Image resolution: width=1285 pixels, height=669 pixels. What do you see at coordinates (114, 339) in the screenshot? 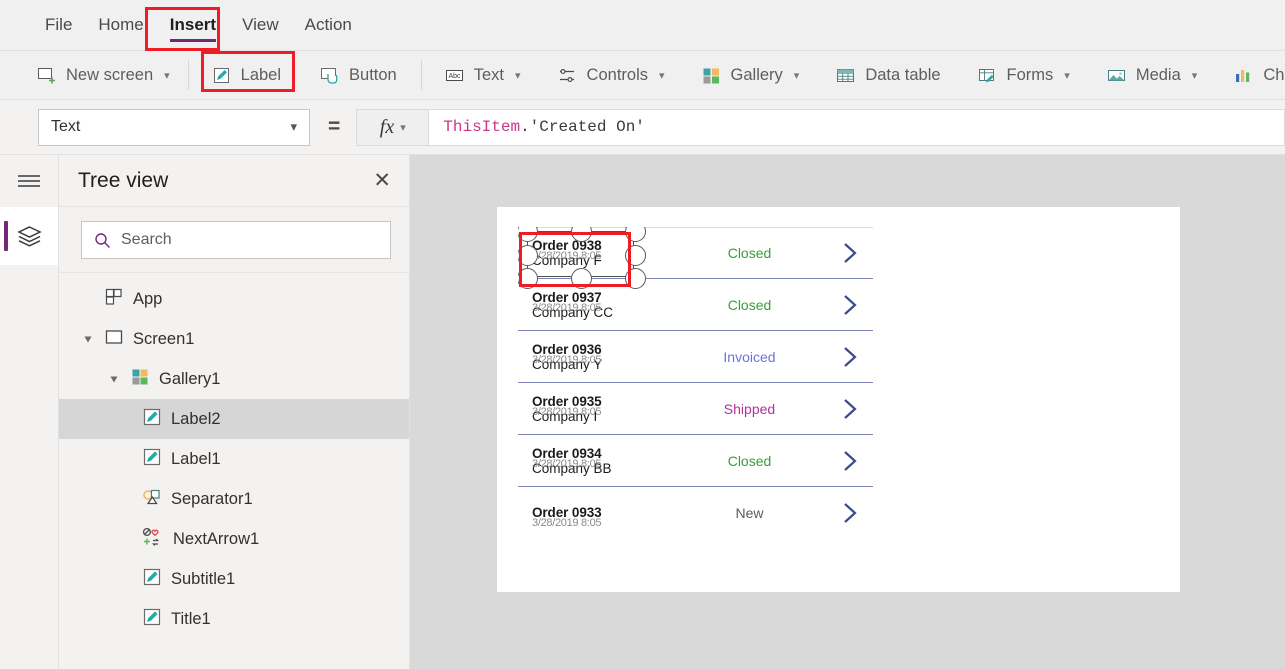
I see `screen-icon` at bounding box center [114, 339].